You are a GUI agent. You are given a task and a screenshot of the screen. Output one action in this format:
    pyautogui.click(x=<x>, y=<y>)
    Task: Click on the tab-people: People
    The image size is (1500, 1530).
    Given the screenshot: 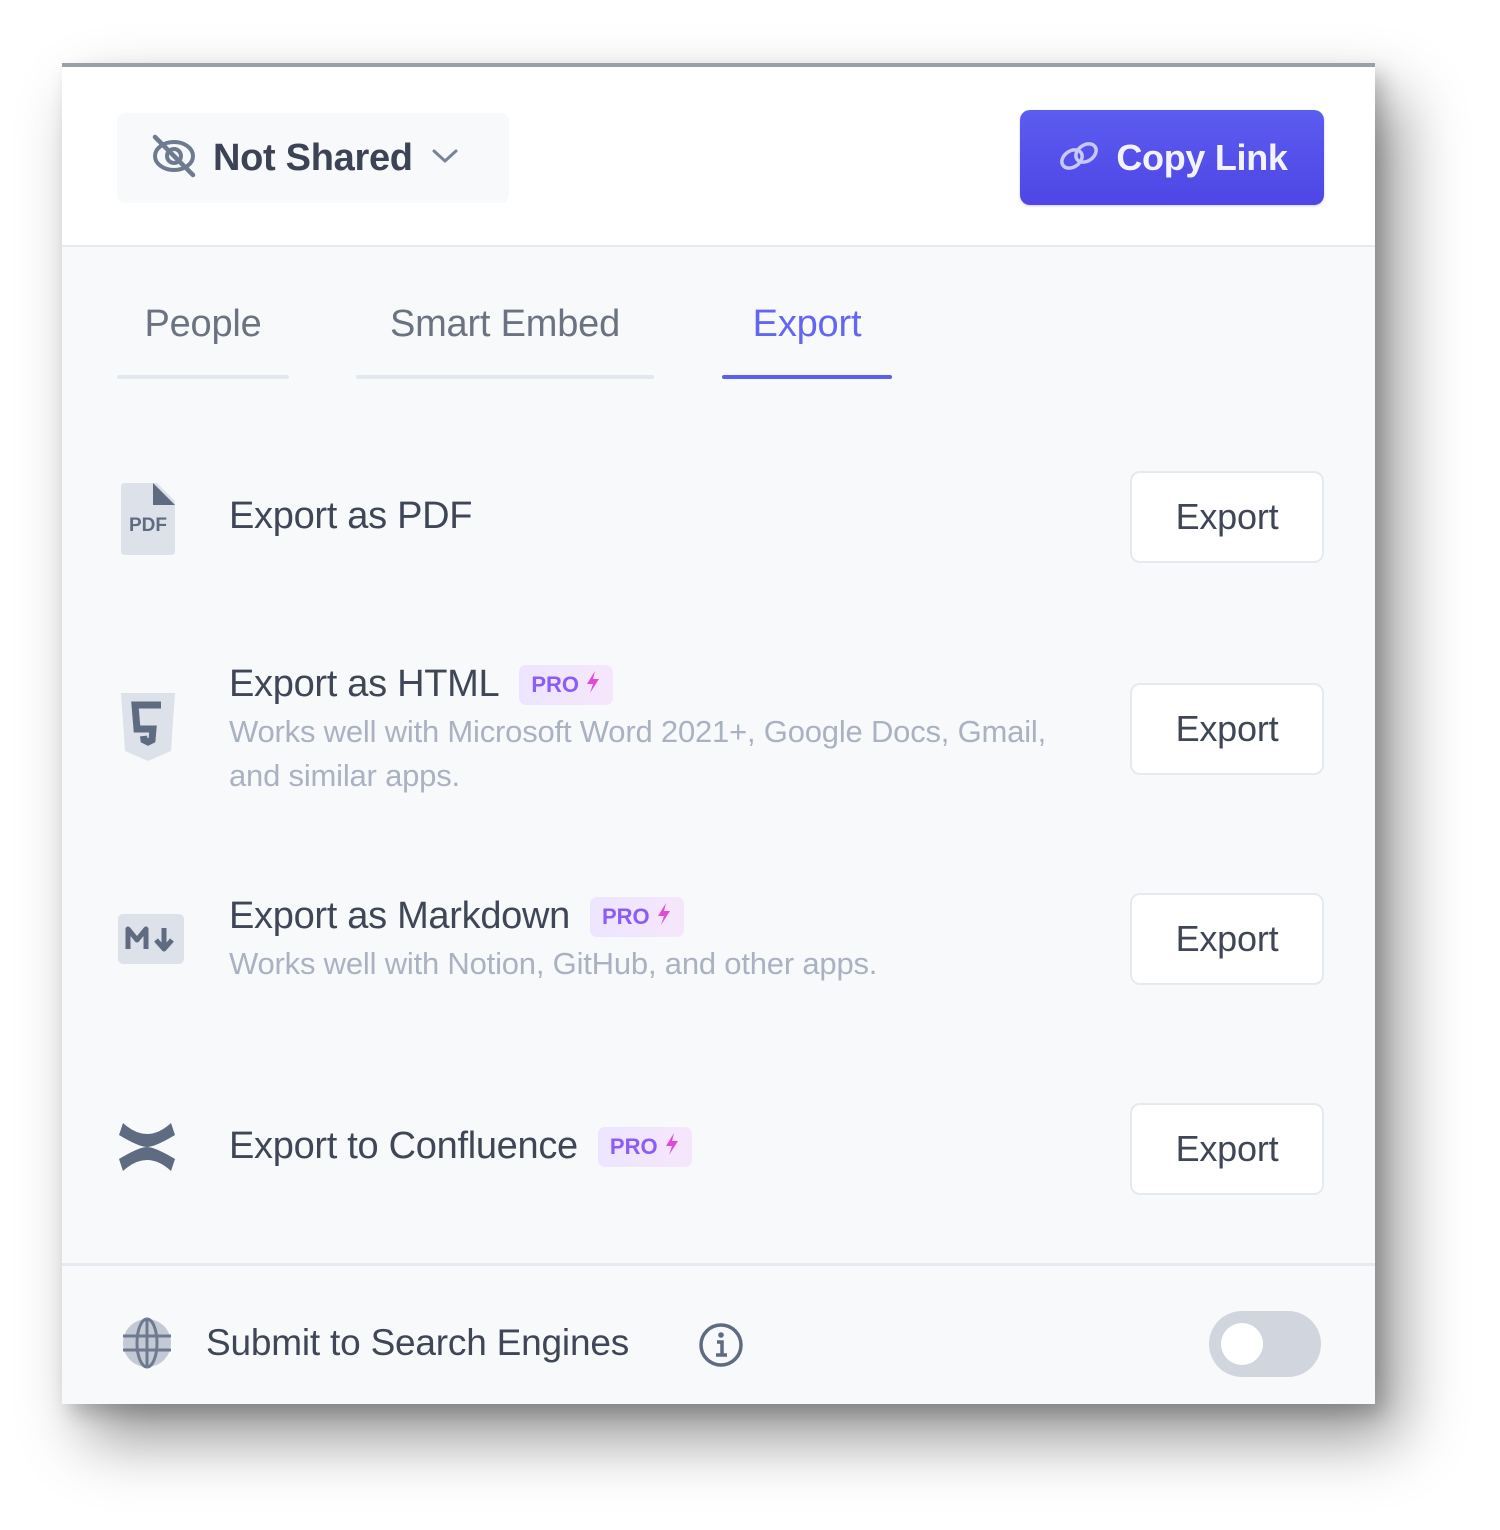 What is the action you would take?
    pyautogui.click(x=203, y=338)
    